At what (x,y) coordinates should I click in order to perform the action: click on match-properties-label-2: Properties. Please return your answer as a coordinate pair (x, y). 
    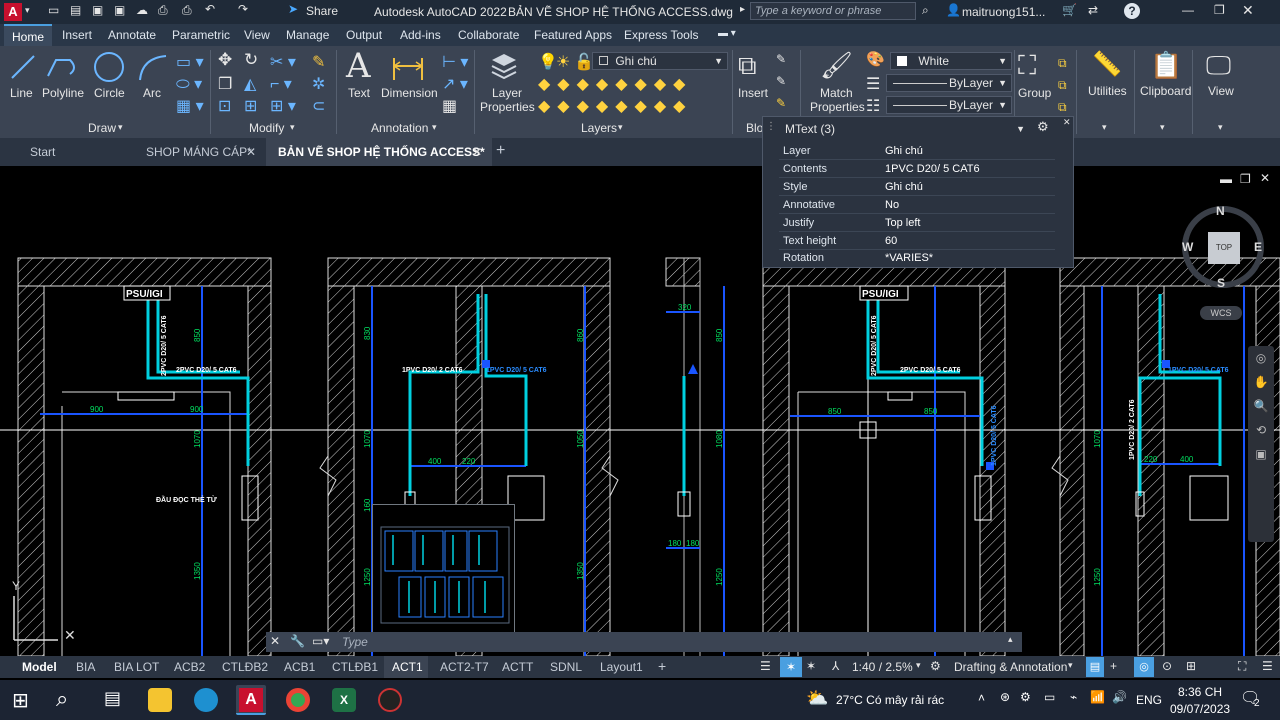
    Looking at the image, I should click on (837, 107).